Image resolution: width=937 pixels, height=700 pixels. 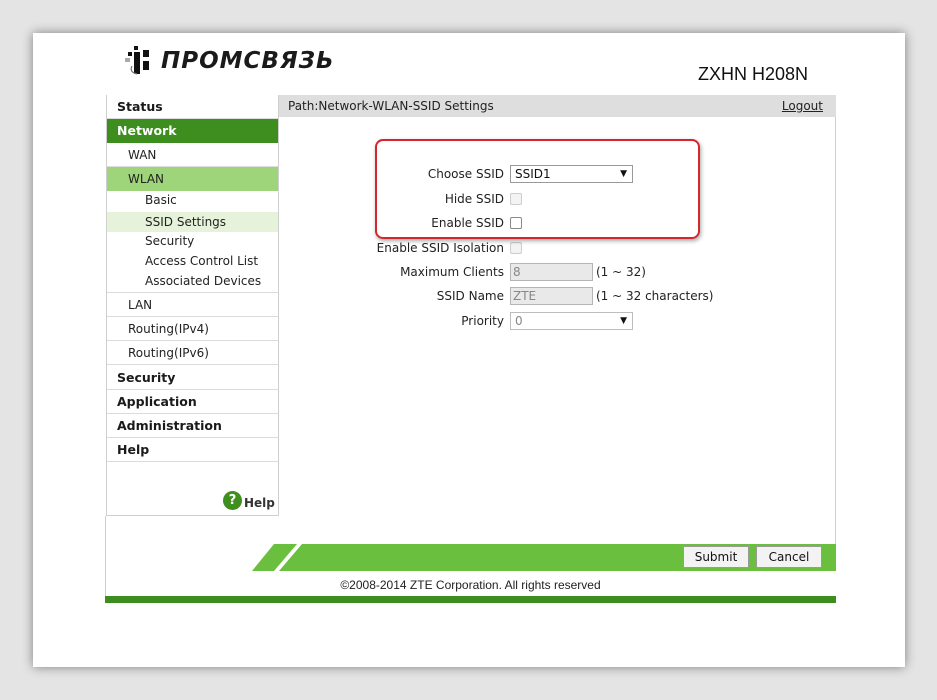 I want to click on sidebar-item-ssid-settings: SSID Settings, so click(x=192, y=222).